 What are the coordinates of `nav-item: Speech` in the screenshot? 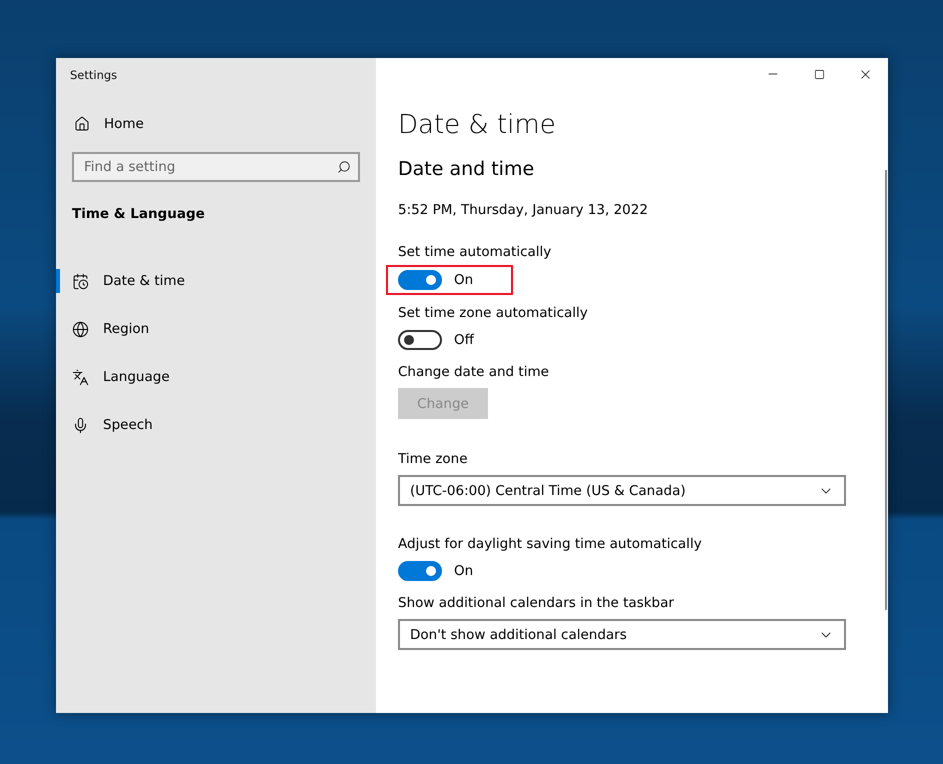 It's located at (216, 425).